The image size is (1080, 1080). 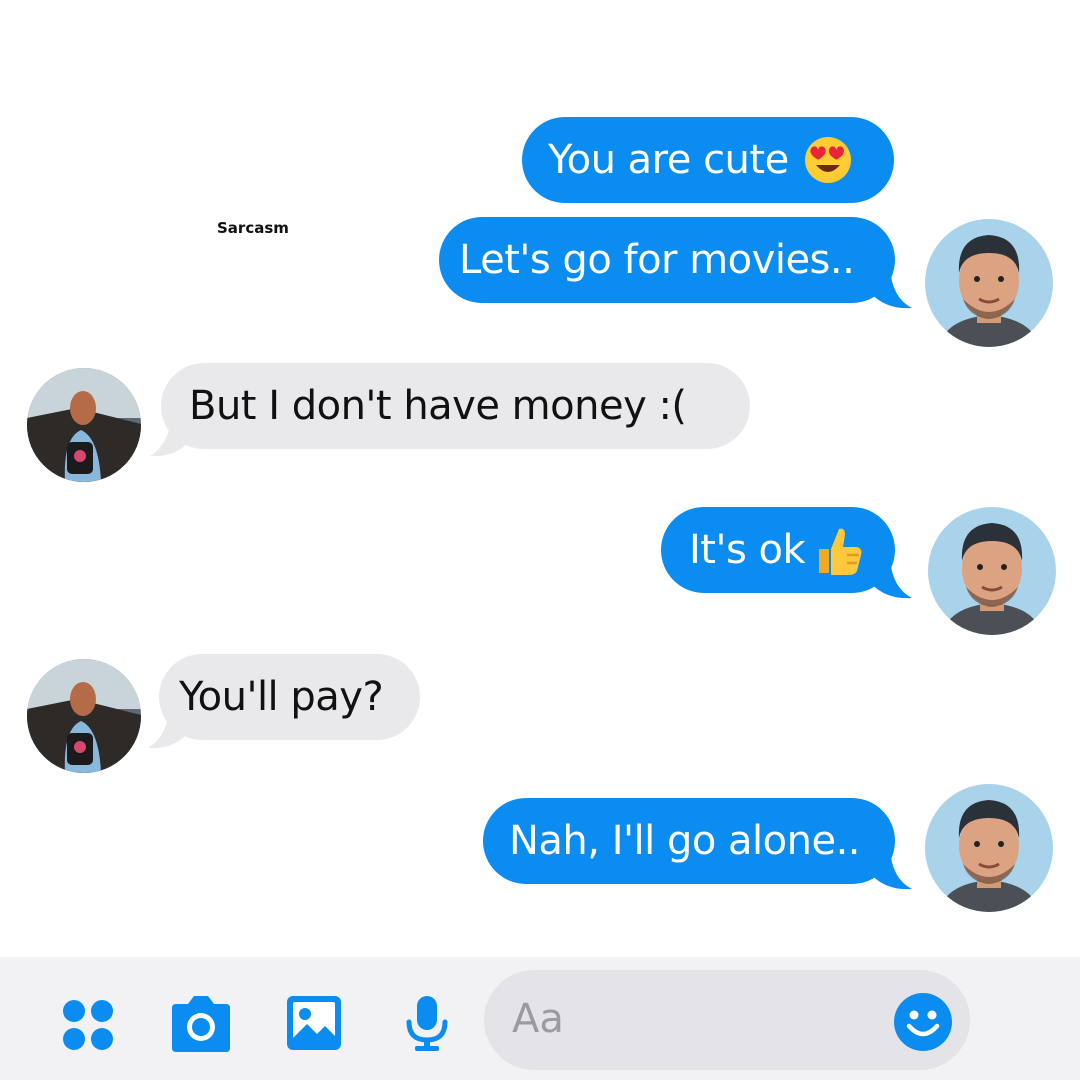 I want to click on message-bubble-outgoing: It's ok, so click(x=778, y=550).